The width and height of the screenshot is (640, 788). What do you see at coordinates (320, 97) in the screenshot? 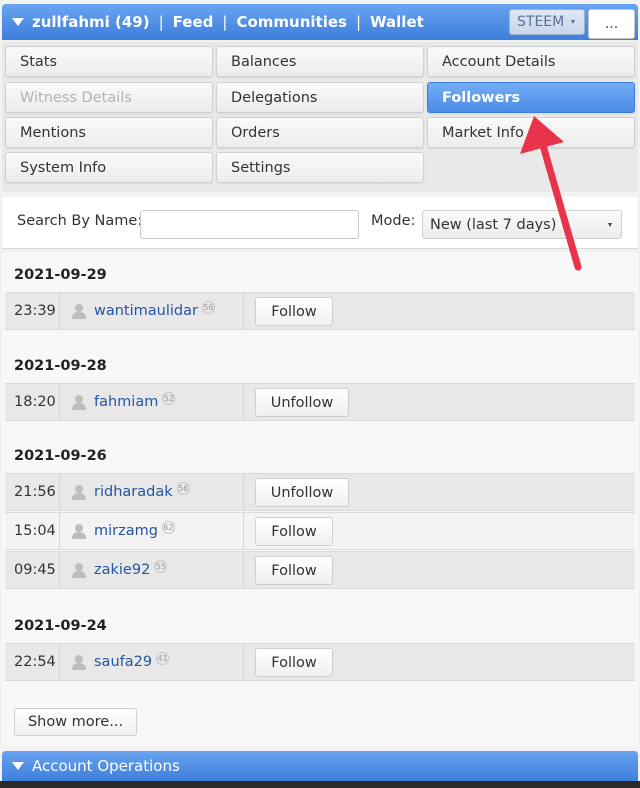
I see `menu-delegations: Delegations` at bounding box center [320, 97].